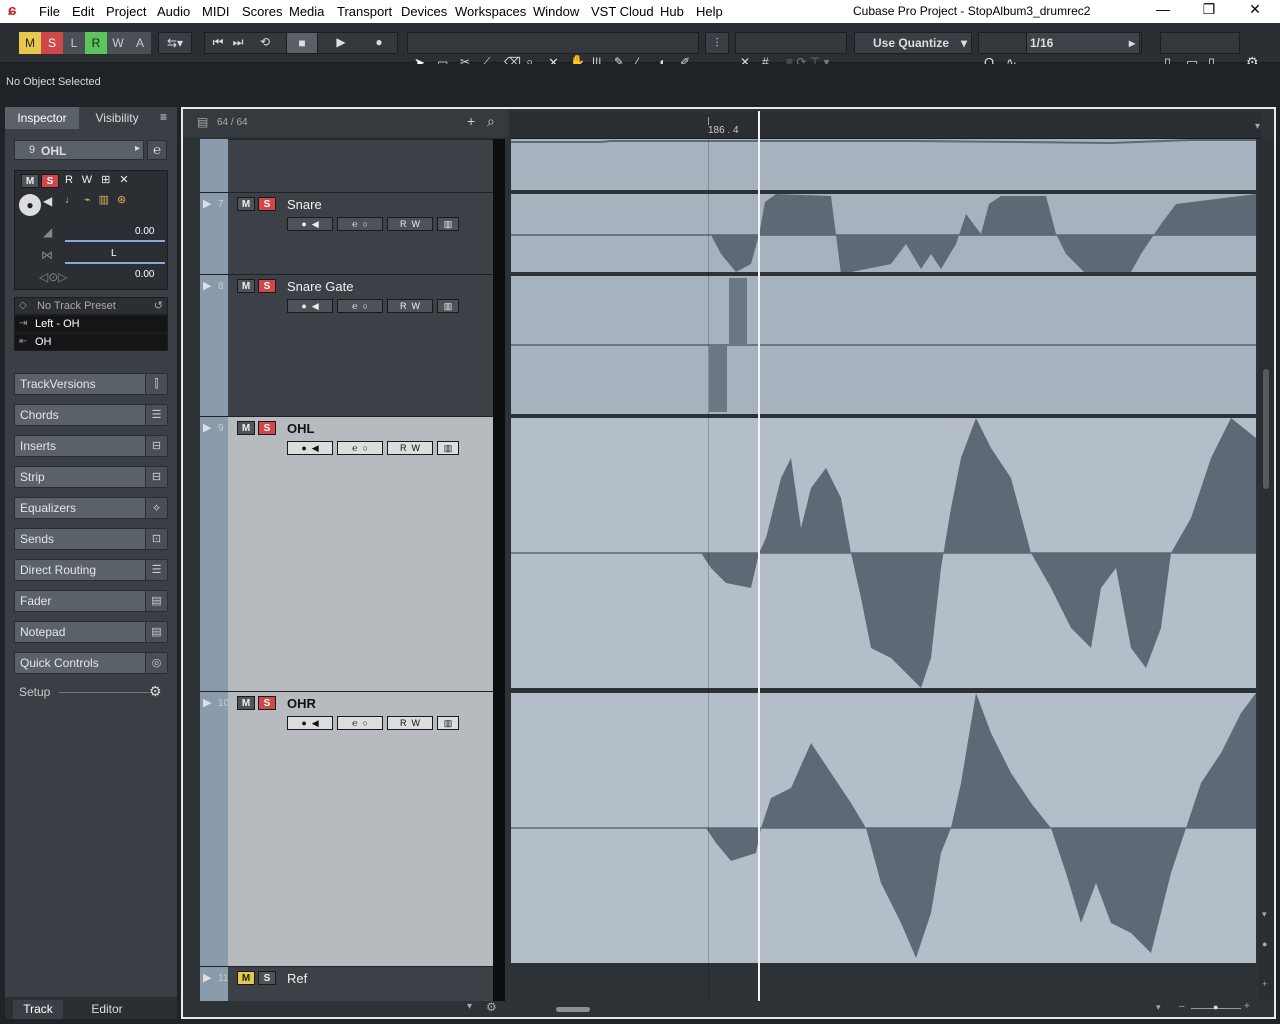 This screenshot has width=1280, height=1024. What do you see at coordinates (218, 43) in the screenshot?
I see `go-to-start-icon: ⏮` at bounding box center [218, 43].